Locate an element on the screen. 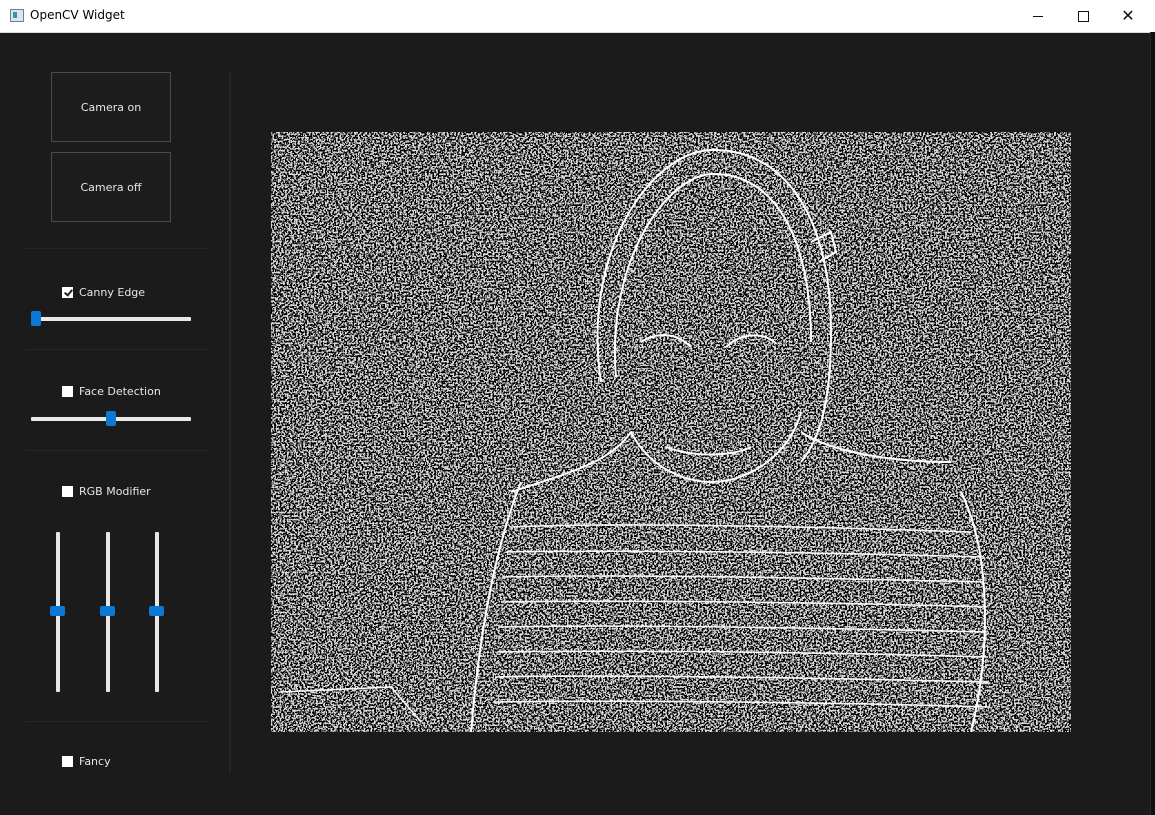 The height and width of the screenshot is (815, 1155). rgb-modifier-checkbox: RGB Modifier is located at coordinates (106, 491).